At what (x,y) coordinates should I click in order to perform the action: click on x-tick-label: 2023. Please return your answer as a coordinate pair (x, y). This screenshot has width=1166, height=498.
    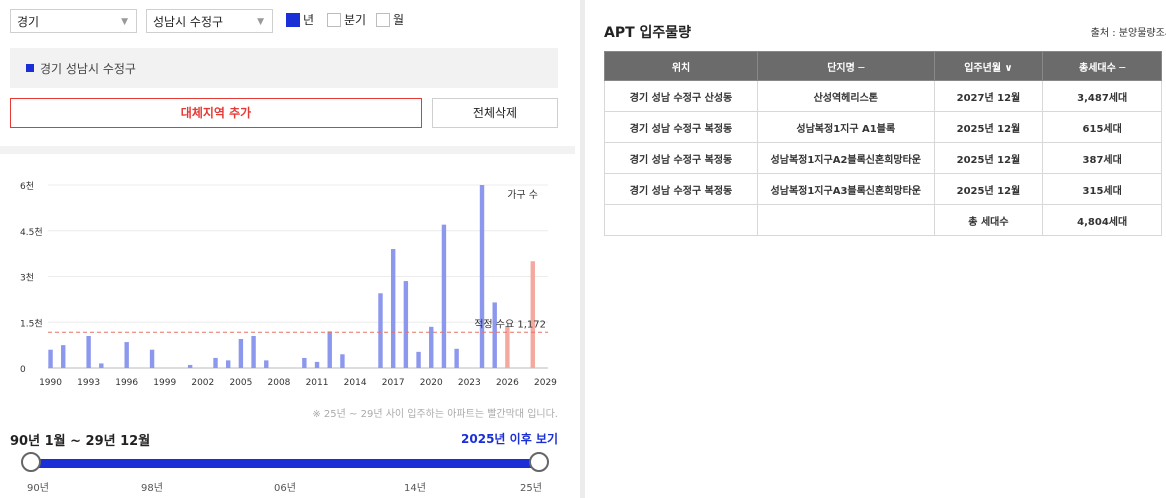
    Looking at the image, I should click on (469, 383).